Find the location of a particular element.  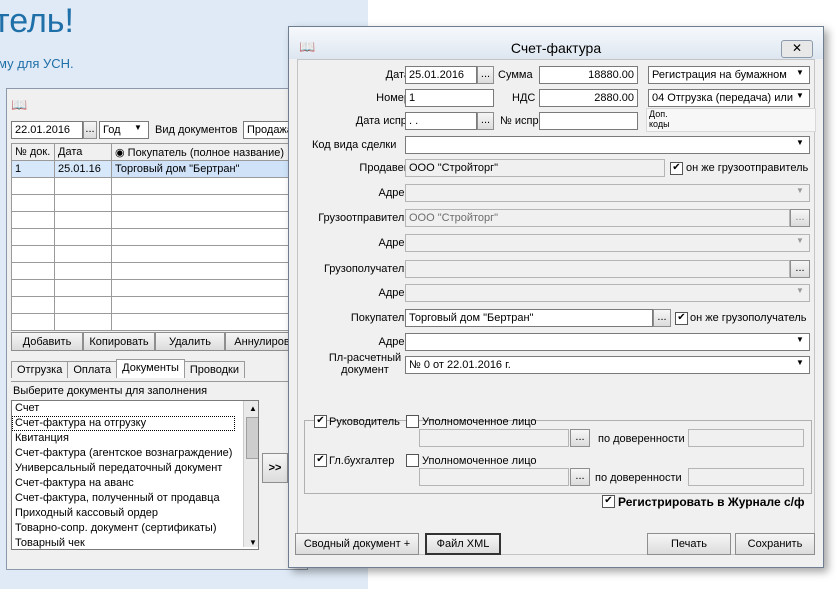

list-item: Счет-фактура на аванс is located at coordinates (135, 483).